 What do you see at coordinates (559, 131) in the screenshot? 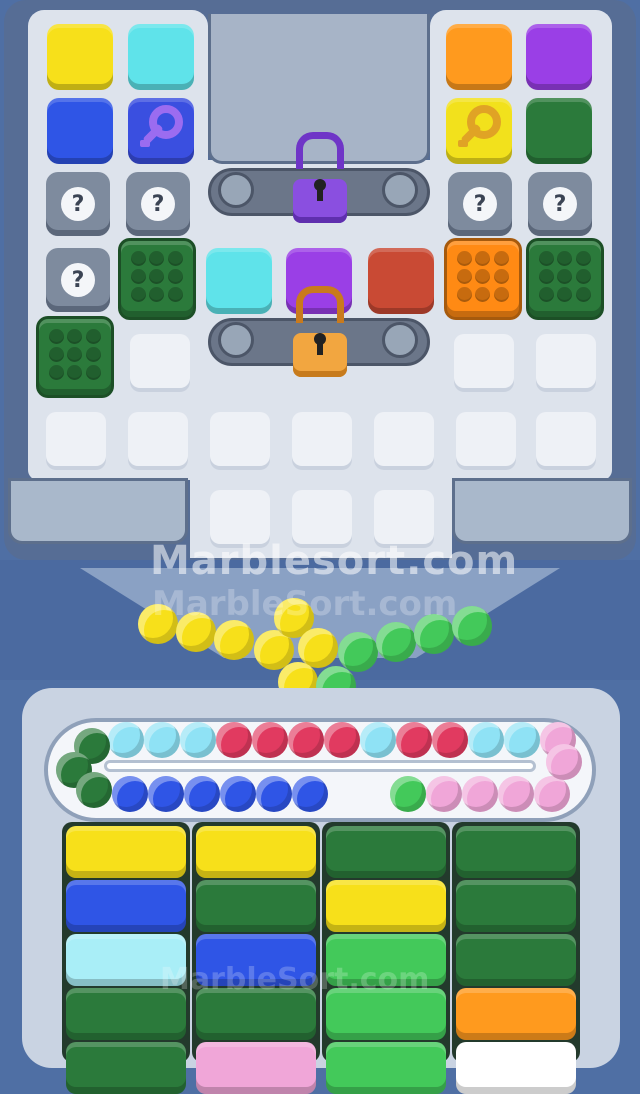
I see `tile-green` at bounding box center [559, 131].